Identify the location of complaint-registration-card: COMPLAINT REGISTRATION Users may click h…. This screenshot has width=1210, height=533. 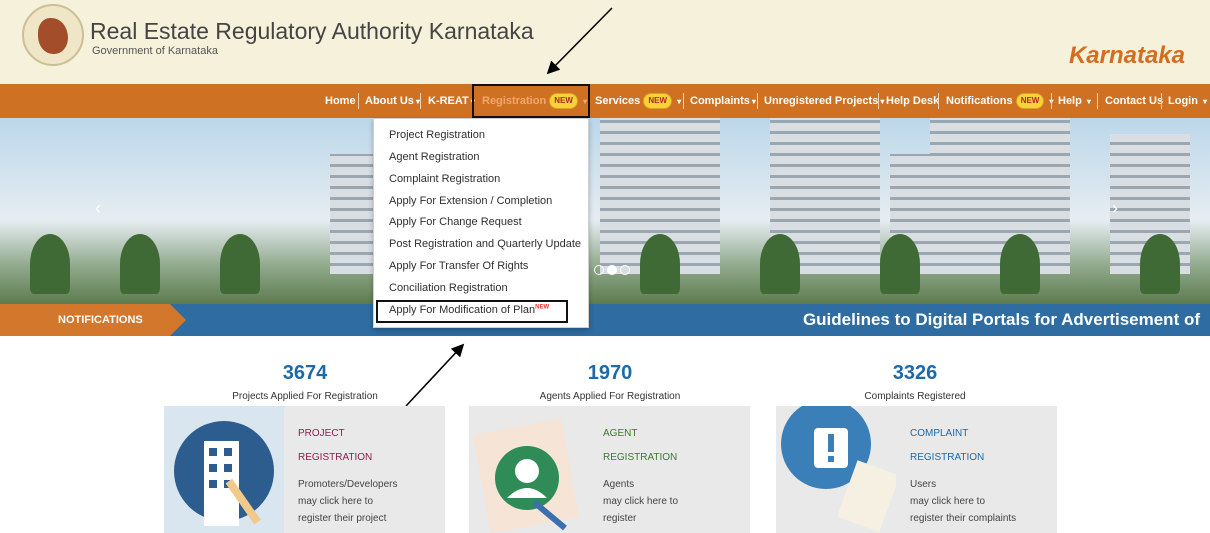
(916, 469).